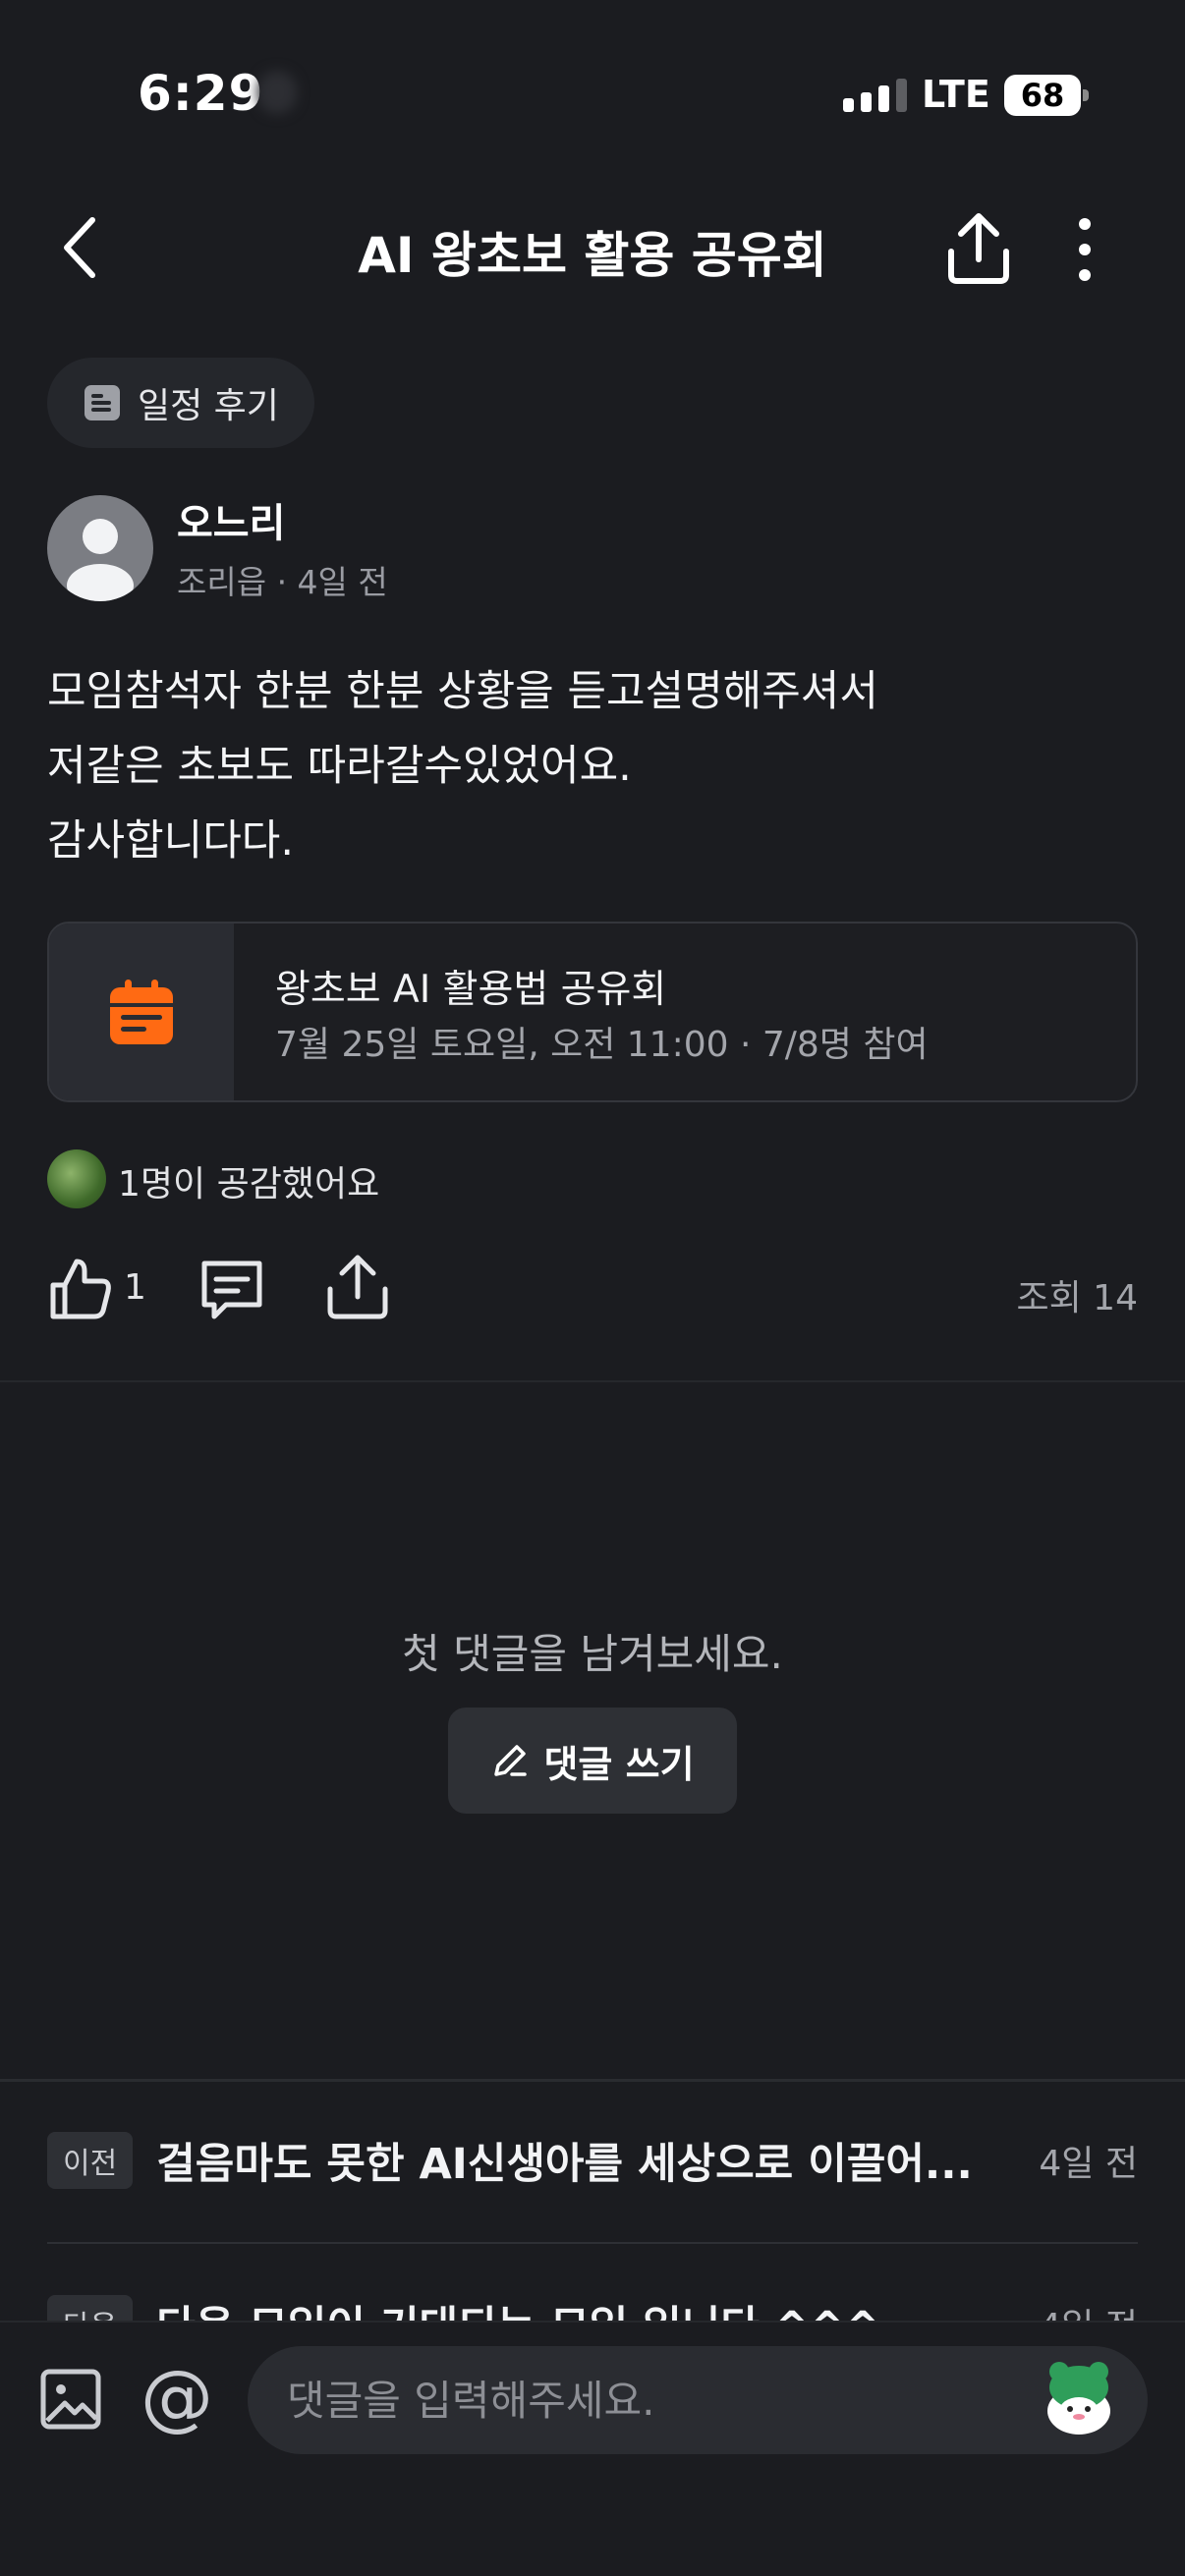 The image size is (1185, 2576). Describe the element at coordinates (283, 582) in the screenshot. I see `post-meta: 조리읍 · 4일 전` at that location.